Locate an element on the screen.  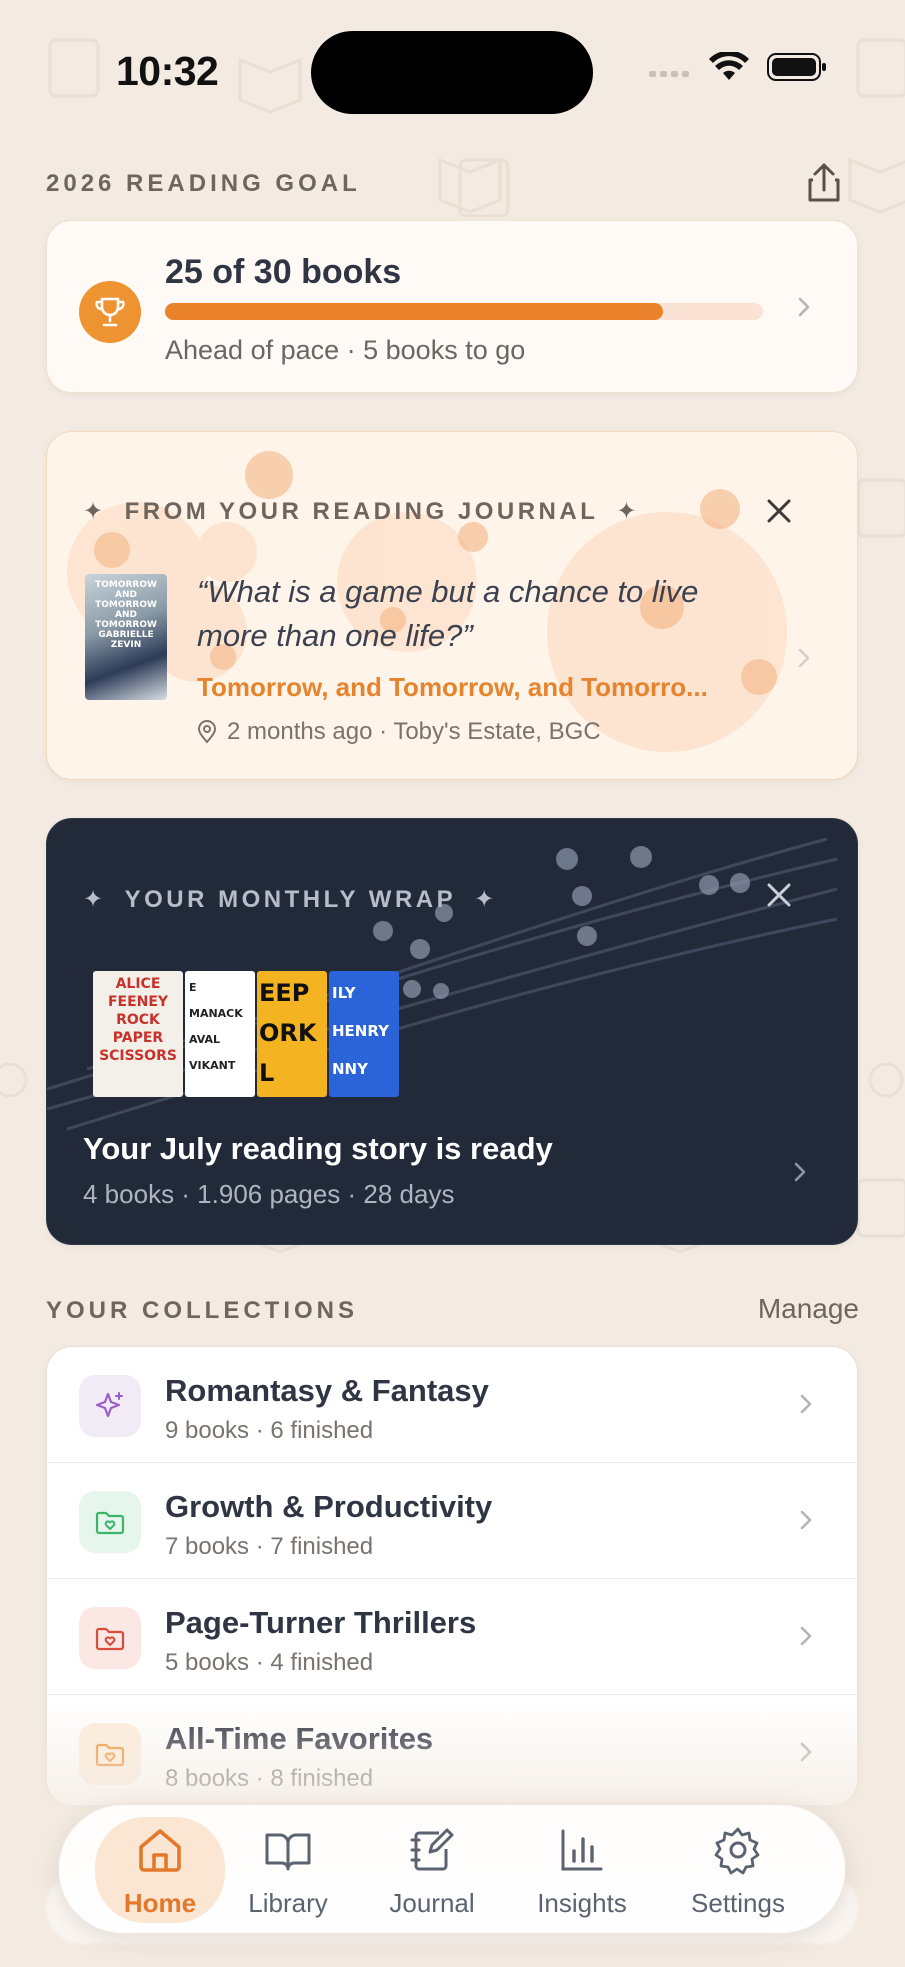
cover-text-line: L NEWPORT is located at coordinates (267, 1073).